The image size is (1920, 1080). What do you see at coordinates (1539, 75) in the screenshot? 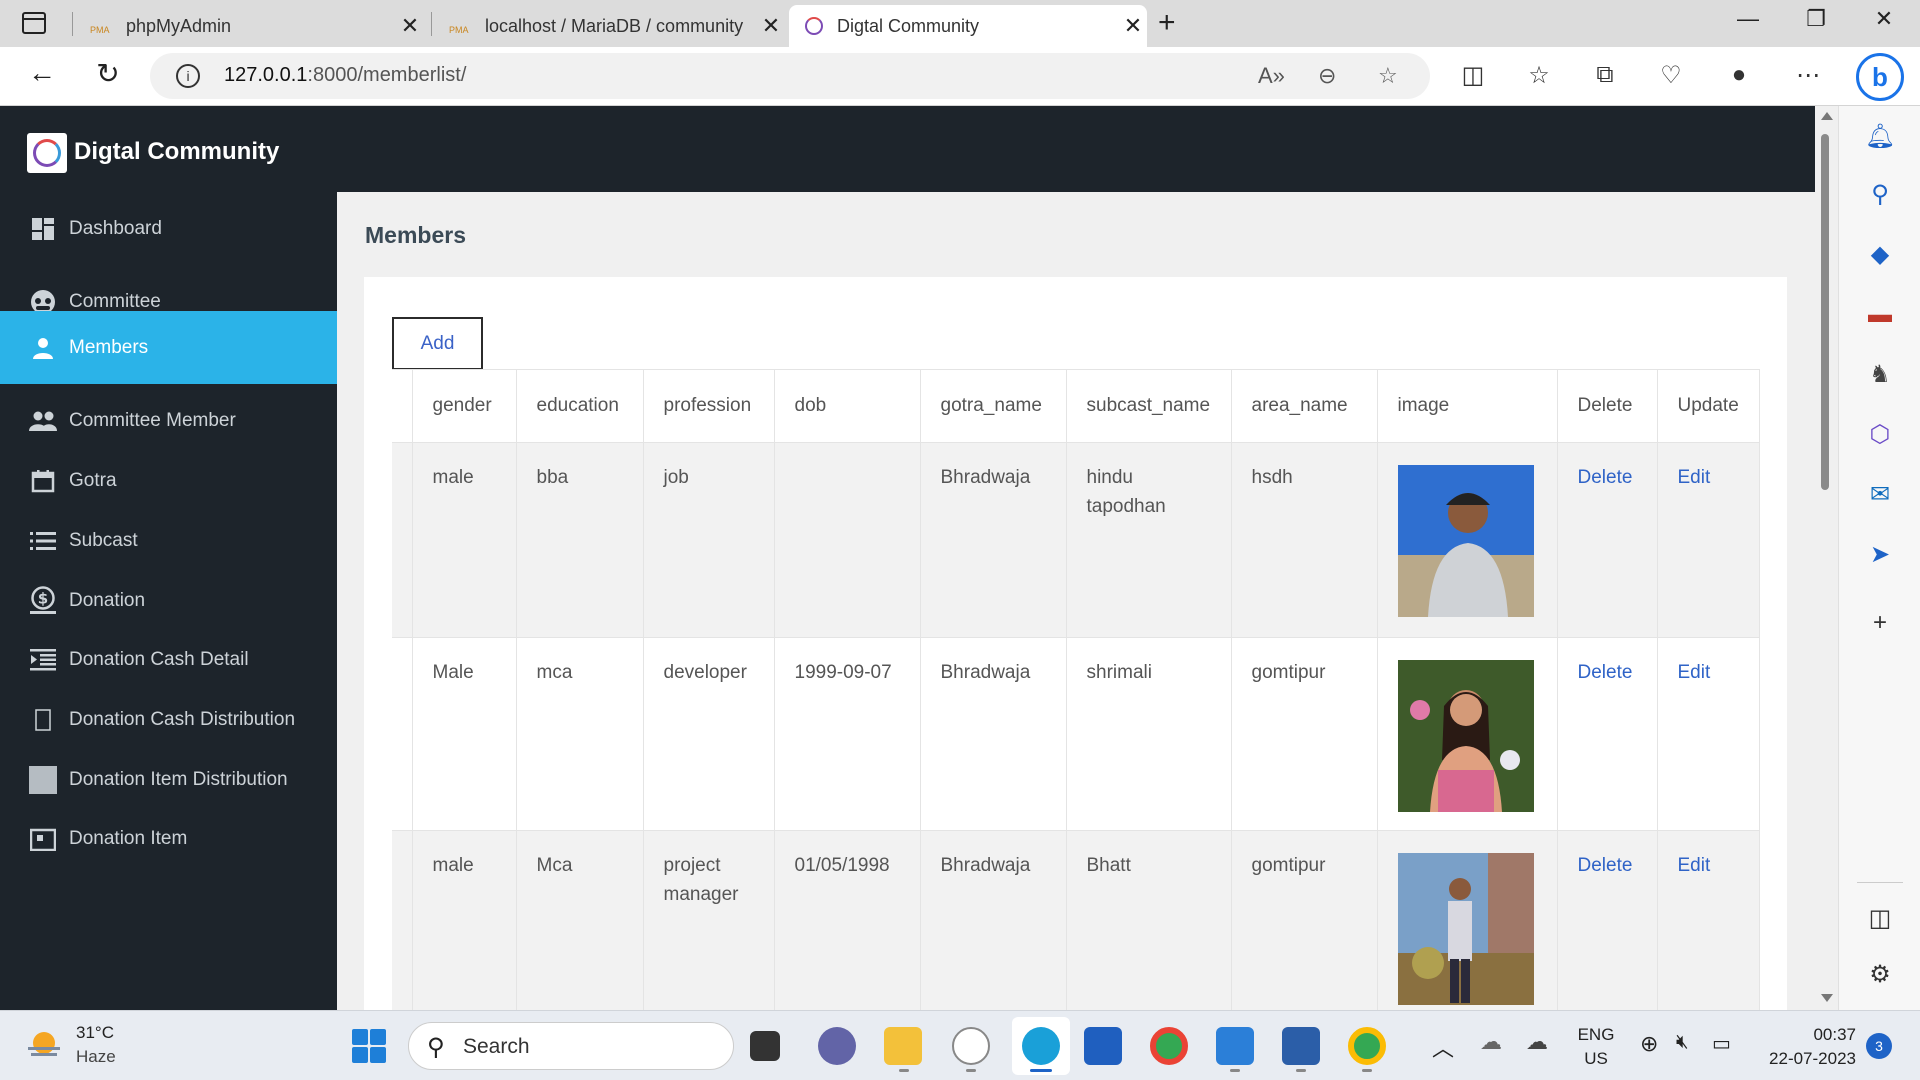
I see `favorites-icon: ☆` at bounding box center [1539, 75].